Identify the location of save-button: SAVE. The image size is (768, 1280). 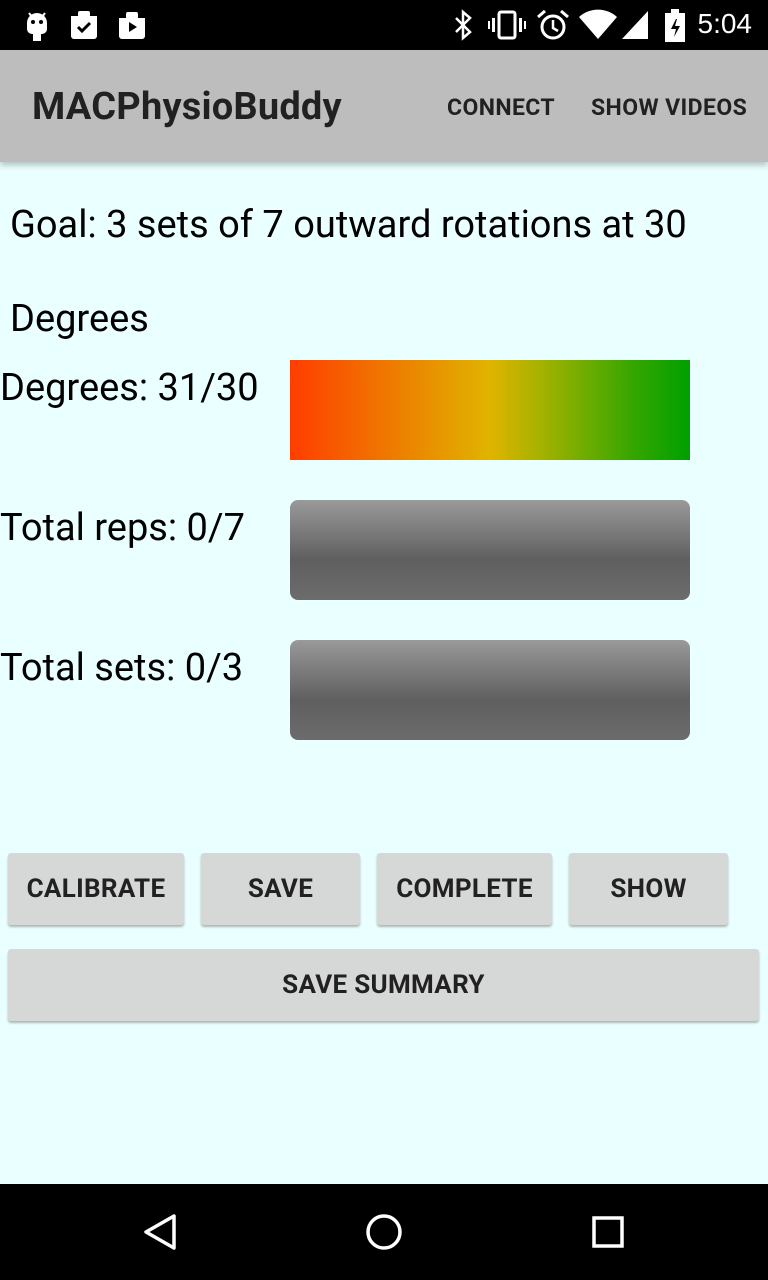
(280, 889).